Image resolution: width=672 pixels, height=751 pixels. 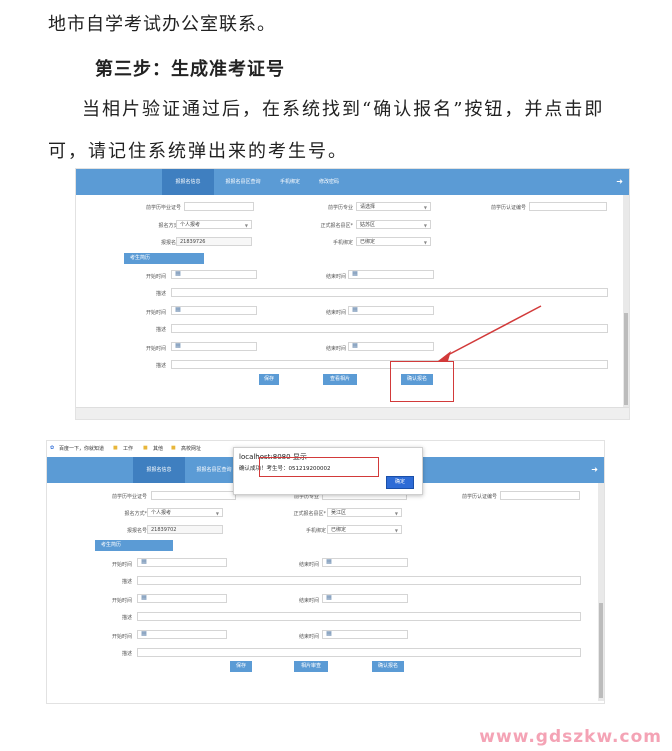 What do you see at coordinates (135, 514) in the screenshot?
I see `label-reg-method: 报名方式*` at bounding box center [135, 514].